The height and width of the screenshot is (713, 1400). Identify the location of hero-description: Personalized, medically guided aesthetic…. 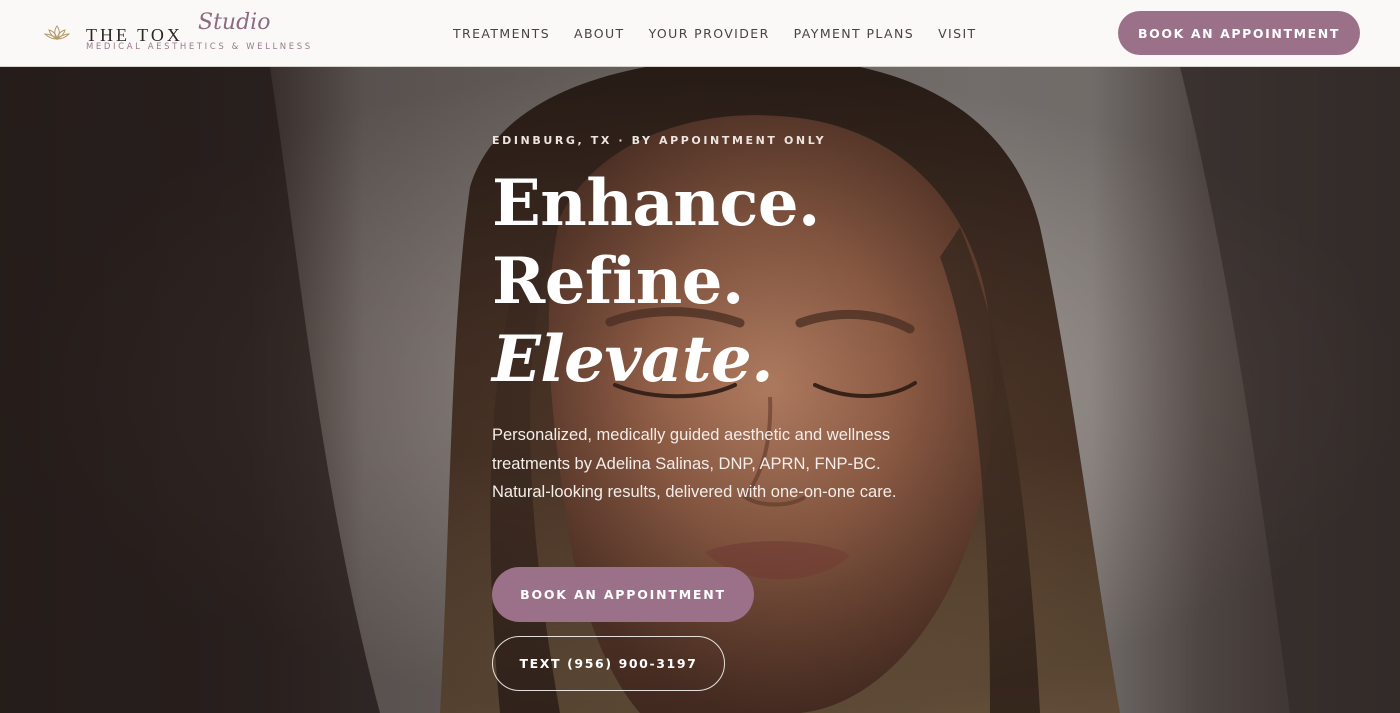
(694, 463).